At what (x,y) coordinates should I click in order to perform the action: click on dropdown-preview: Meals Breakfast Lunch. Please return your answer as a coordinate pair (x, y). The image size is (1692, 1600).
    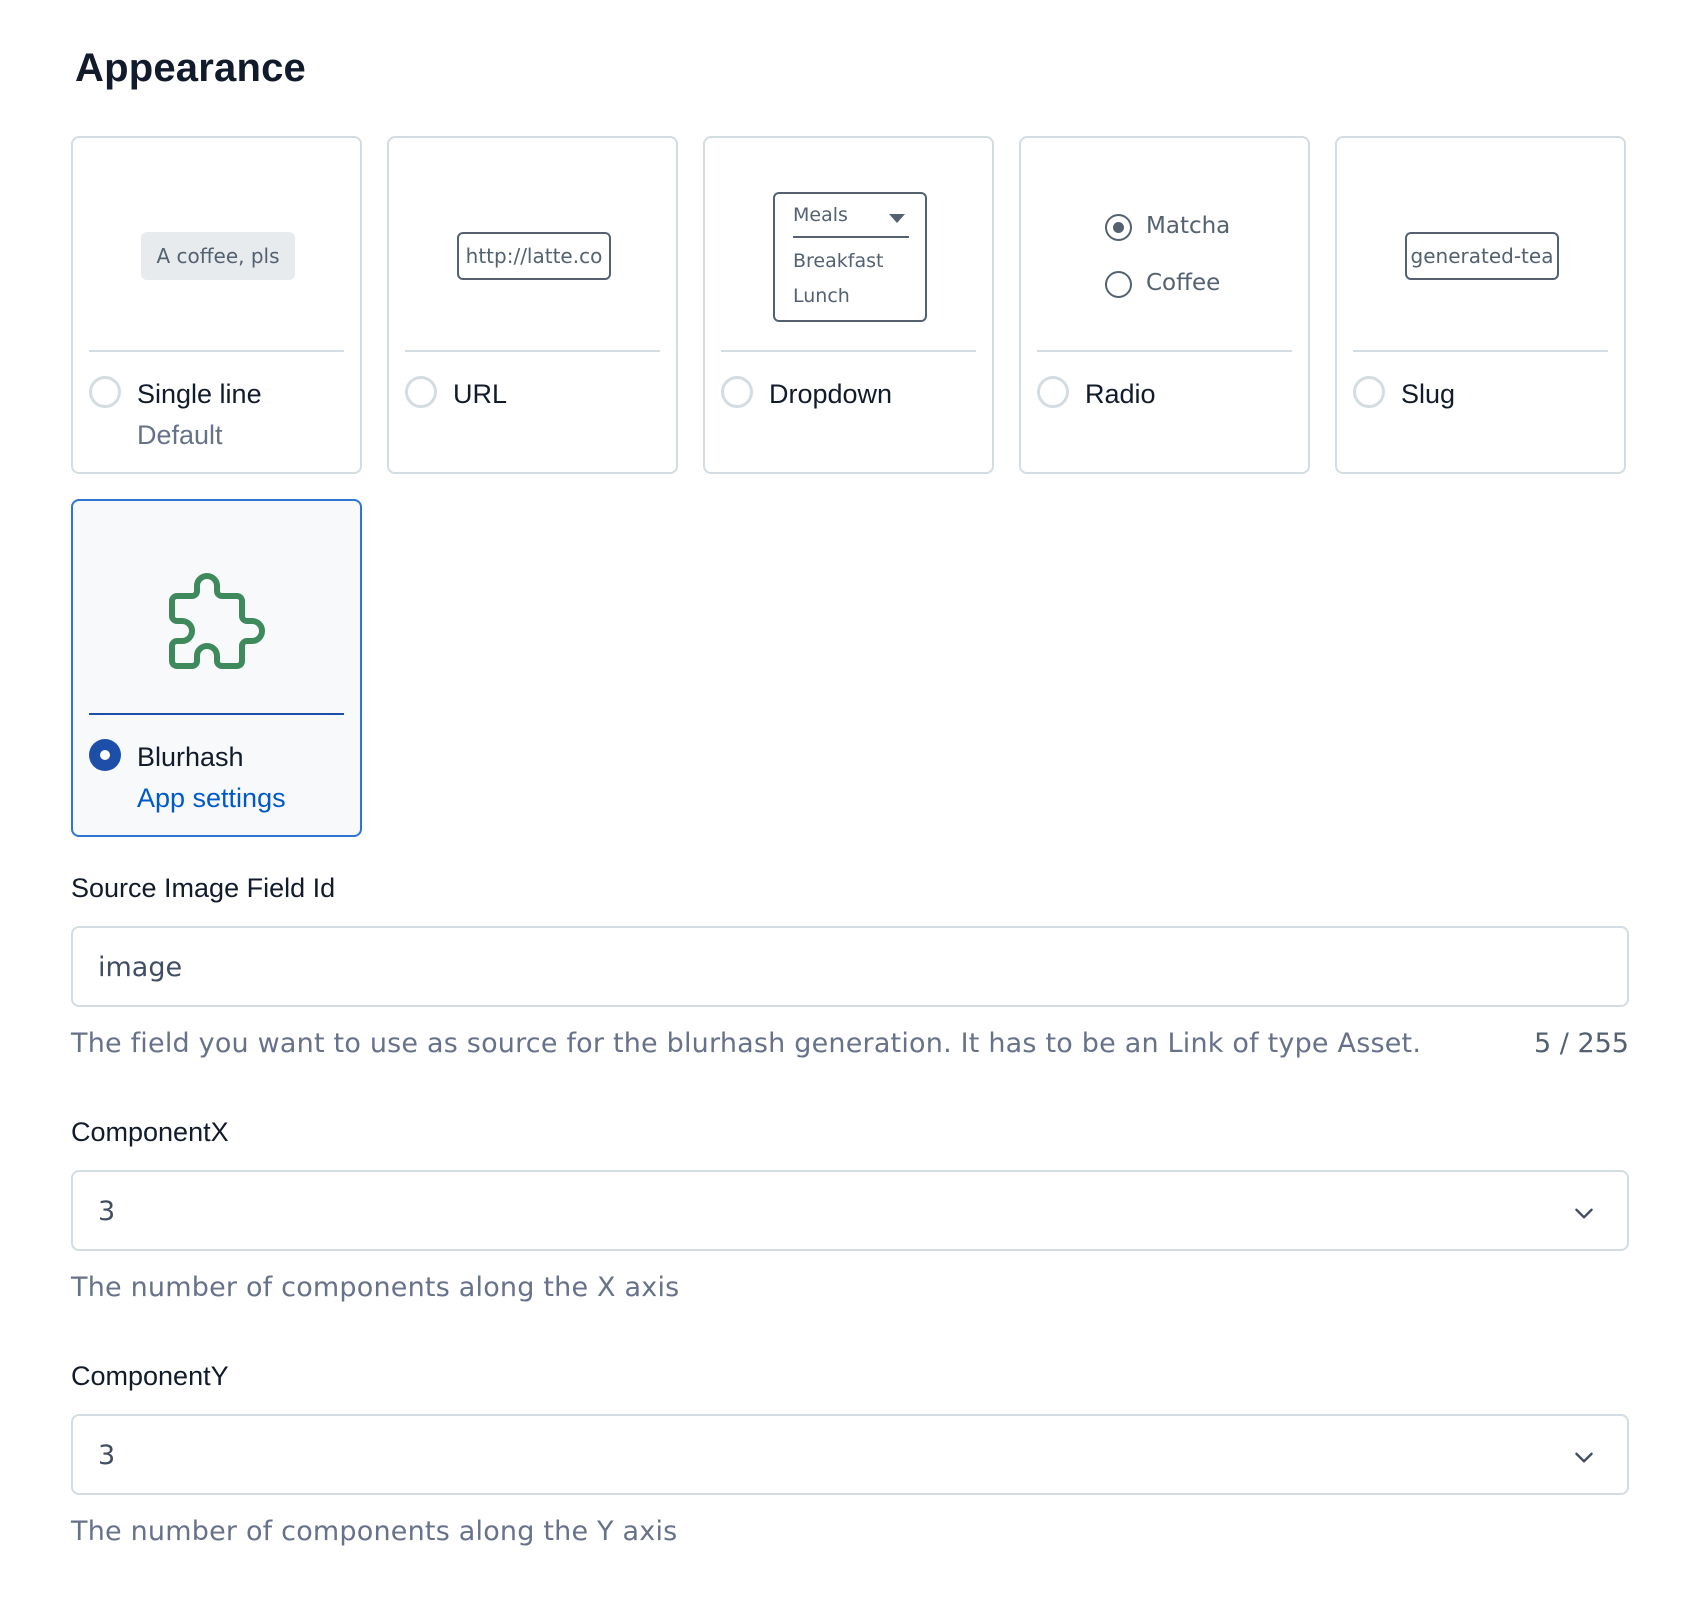
    Looking at the image, I should click on (850, 257).